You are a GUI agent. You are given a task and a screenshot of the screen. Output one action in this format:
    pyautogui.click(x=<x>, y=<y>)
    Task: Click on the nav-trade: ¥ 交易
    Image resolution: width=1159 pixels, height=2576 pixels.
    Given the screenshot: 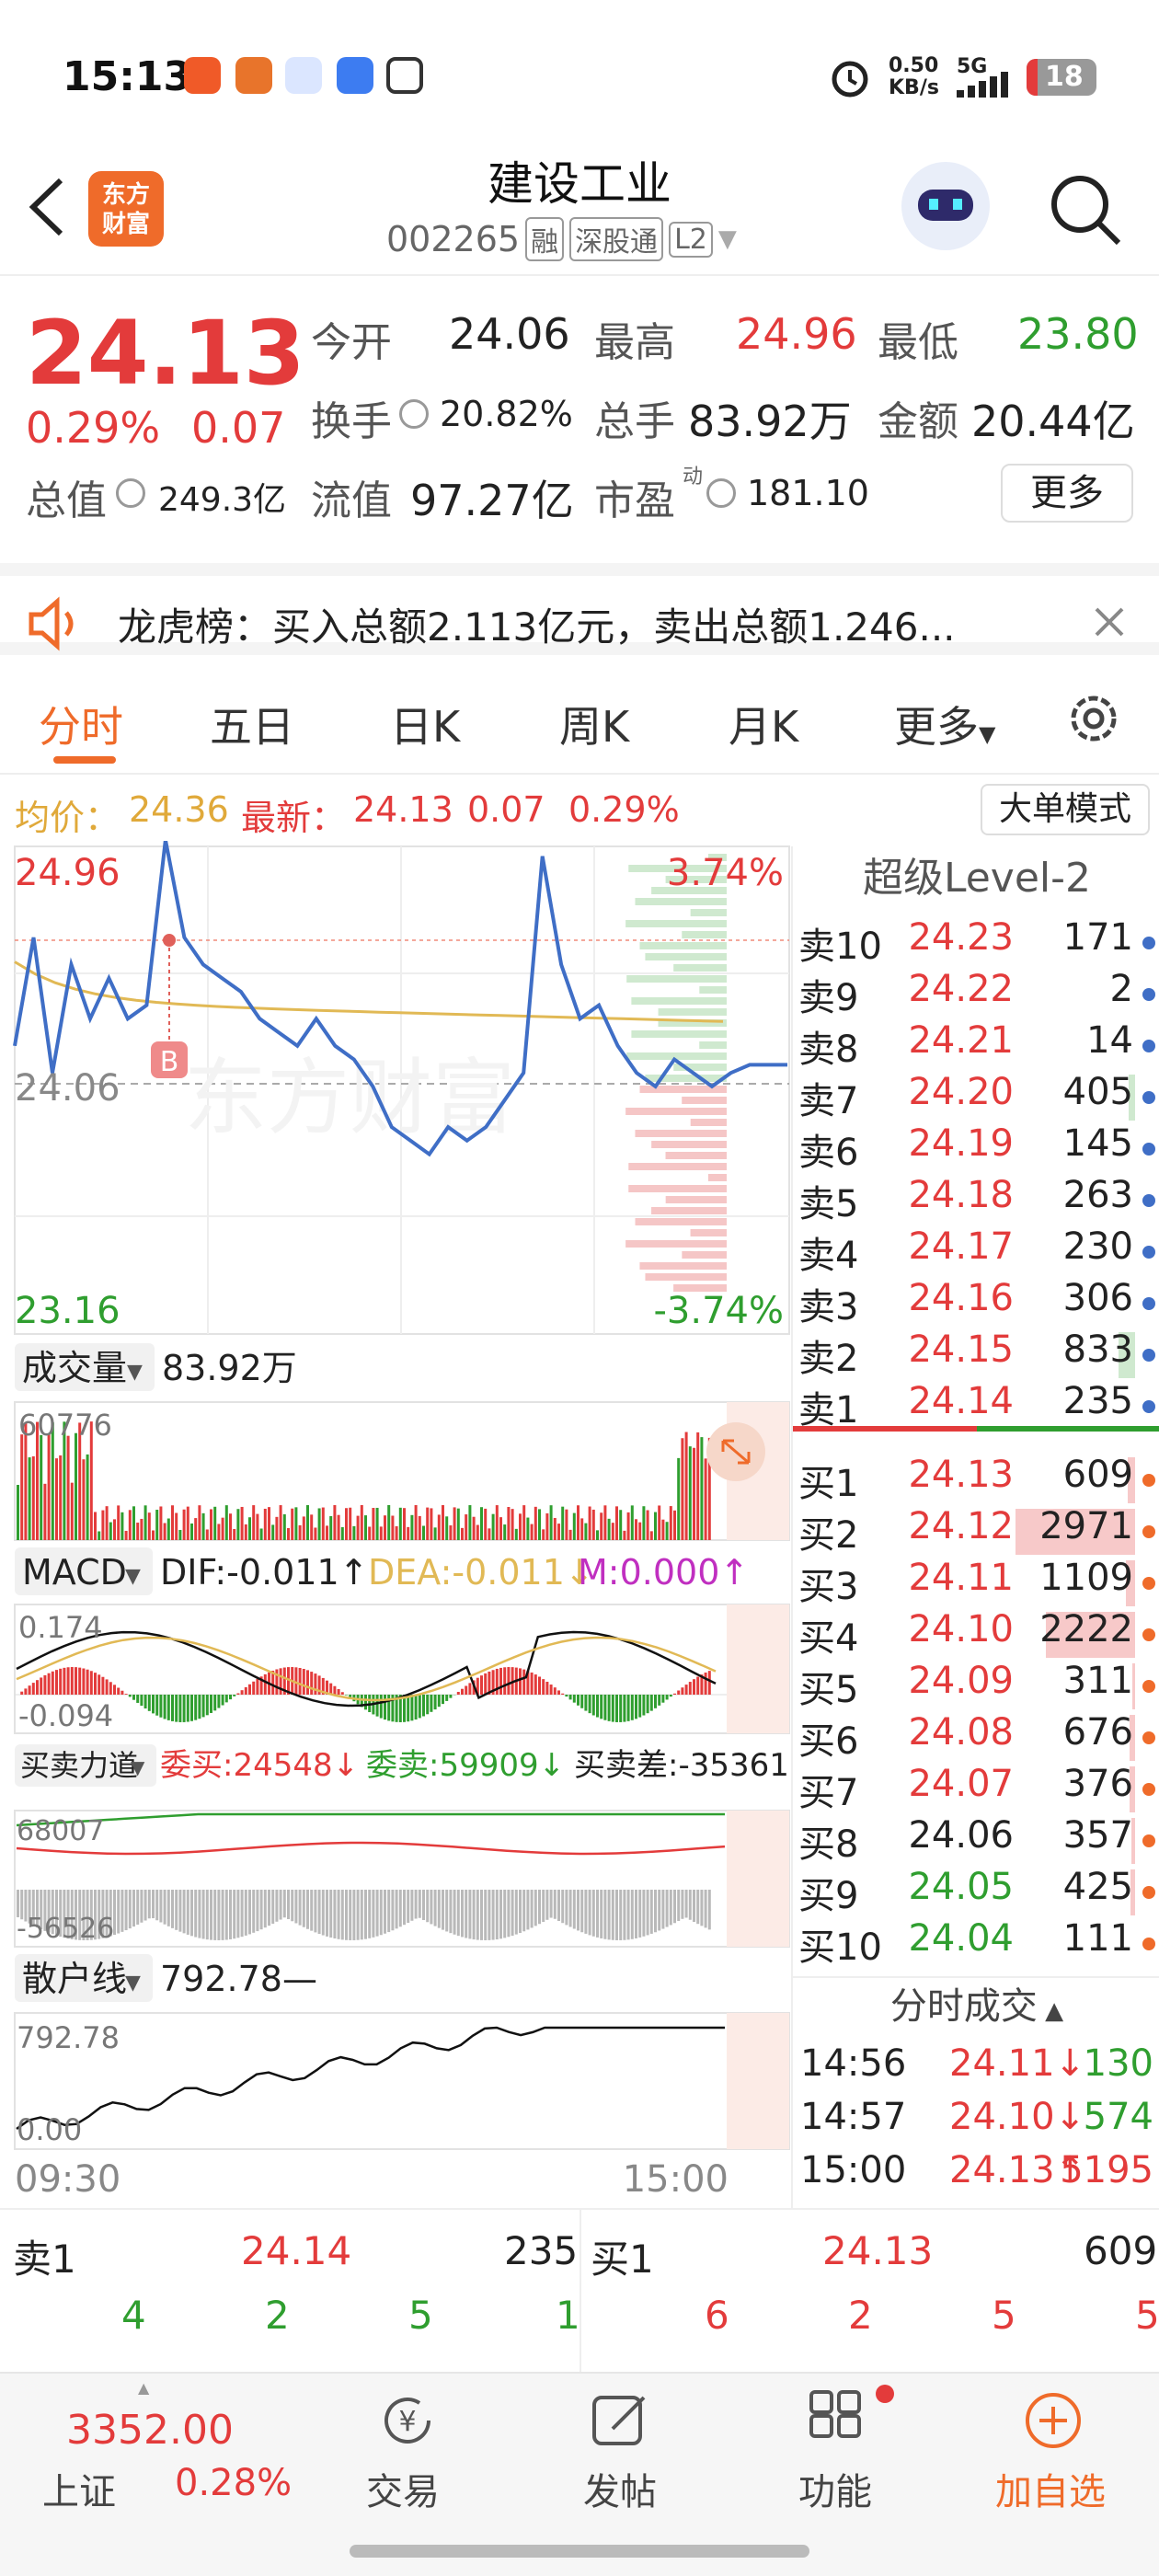 What is the action you would take?
    pyautogui.click(x=403, y=2466)
    